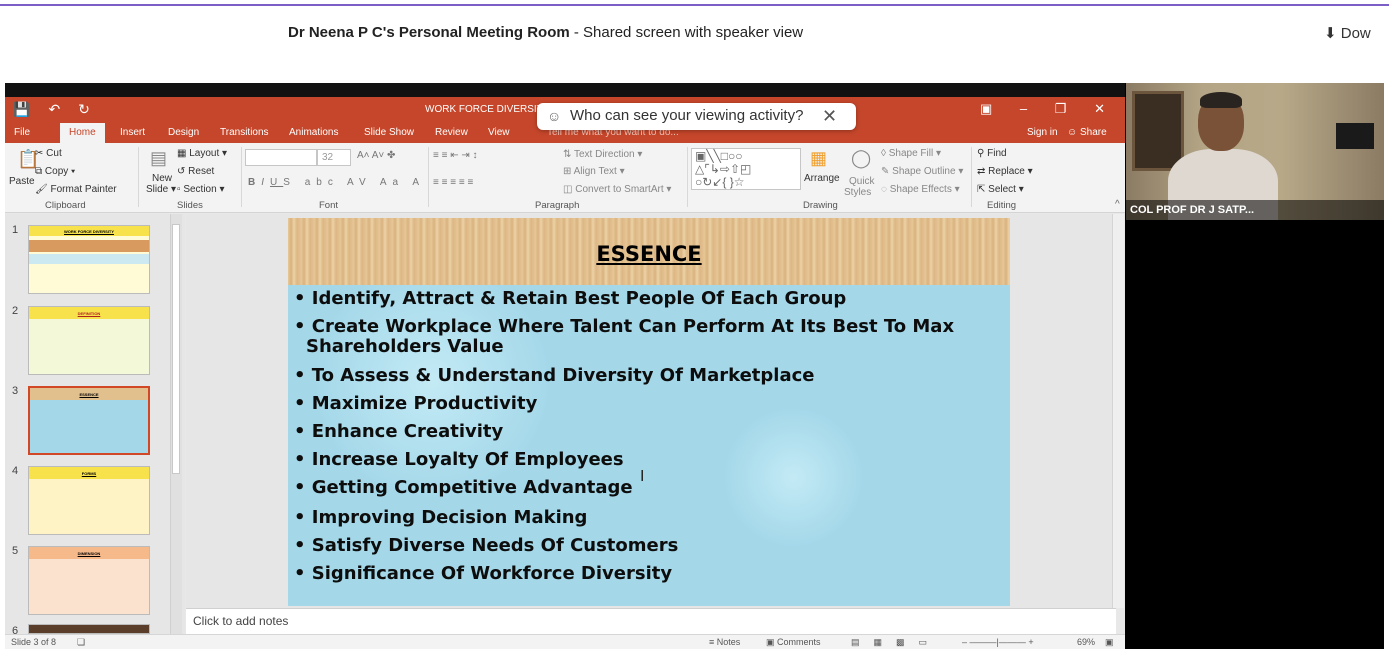  Describe the element at coordinates (992, 153) in the screenshot. I see `find-button: ⚲ Find` at that location.